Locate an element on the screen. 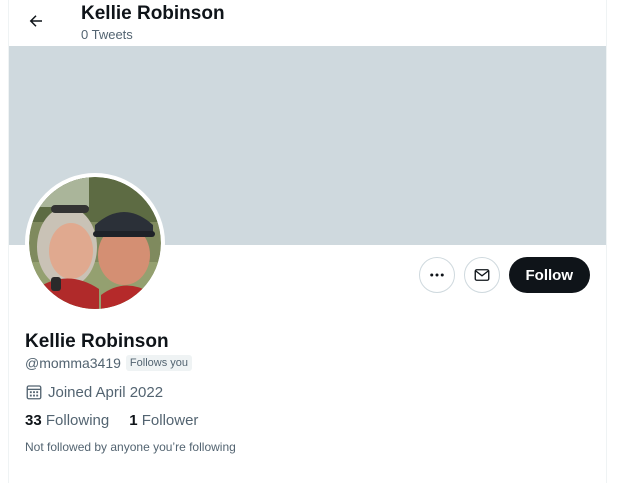 Image resolution: width=620 pixels, height=483 pixels. followers-link: 1 Follower is located at coordinates (163, 420).